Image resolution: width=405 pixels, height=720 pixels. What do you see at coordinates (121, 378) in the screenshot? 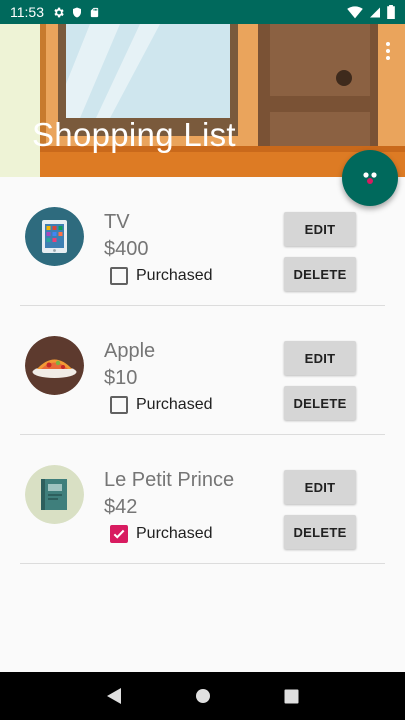
I see `item-price: $10` at bounding box center [121, 378].